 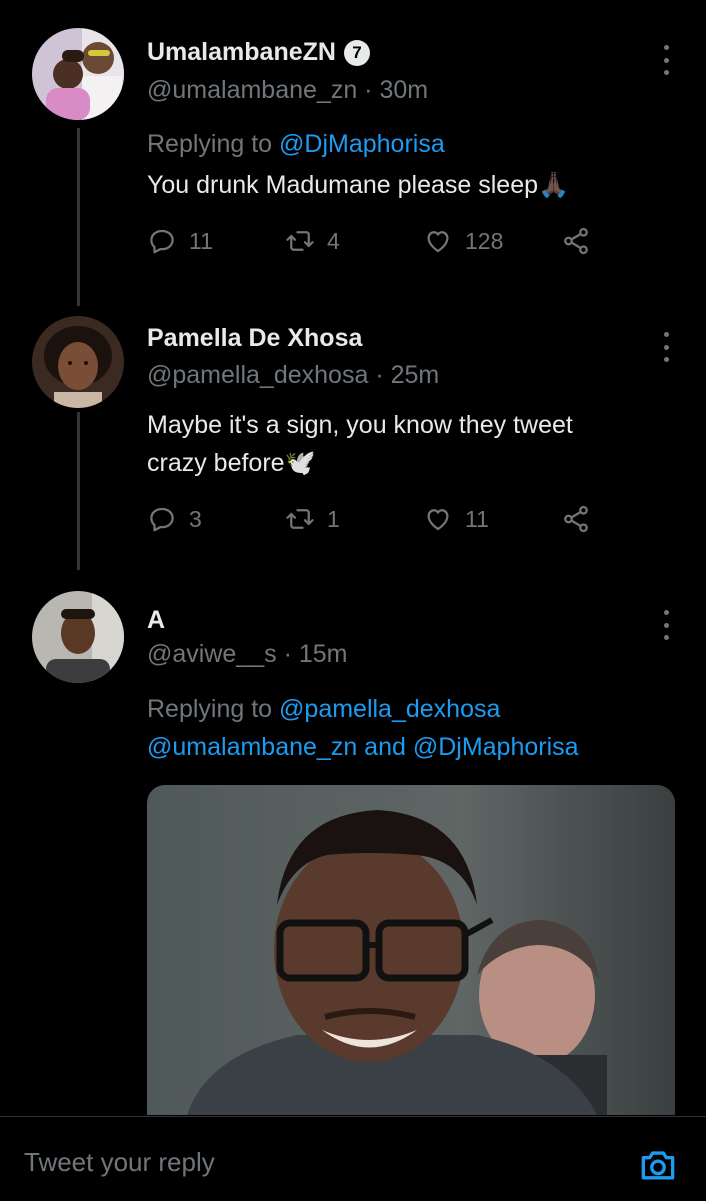 What do you see at coordinates (119, 1162) in the screenshot?
I see `tweet-reply-input: Tweet your reply` at bounding box center [119, 1162].